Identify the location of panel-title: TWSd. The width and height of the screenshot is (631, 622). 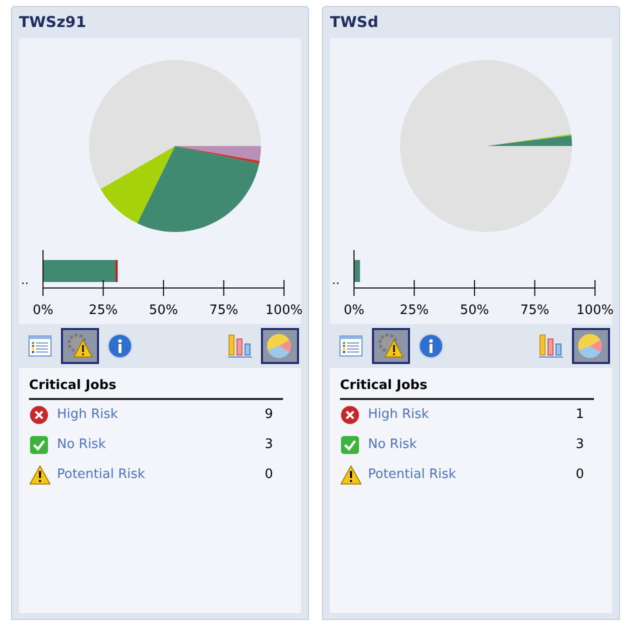
(355, 23).